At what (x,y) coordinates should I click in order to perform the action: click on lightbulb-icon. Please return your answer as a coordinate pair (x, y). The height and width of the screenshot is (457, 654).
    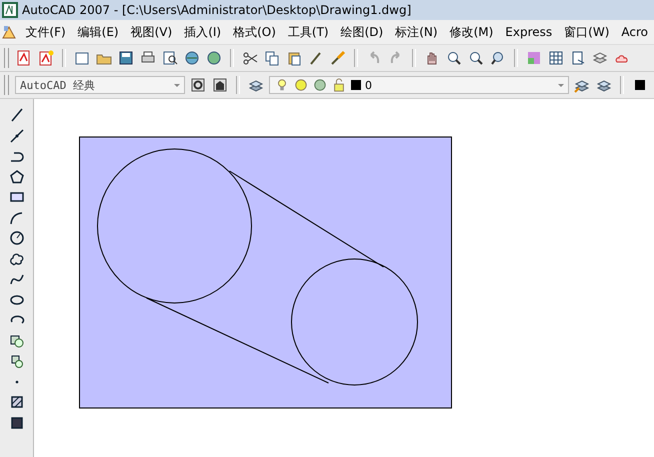
    Looking at the image, I should click on (282, 85).